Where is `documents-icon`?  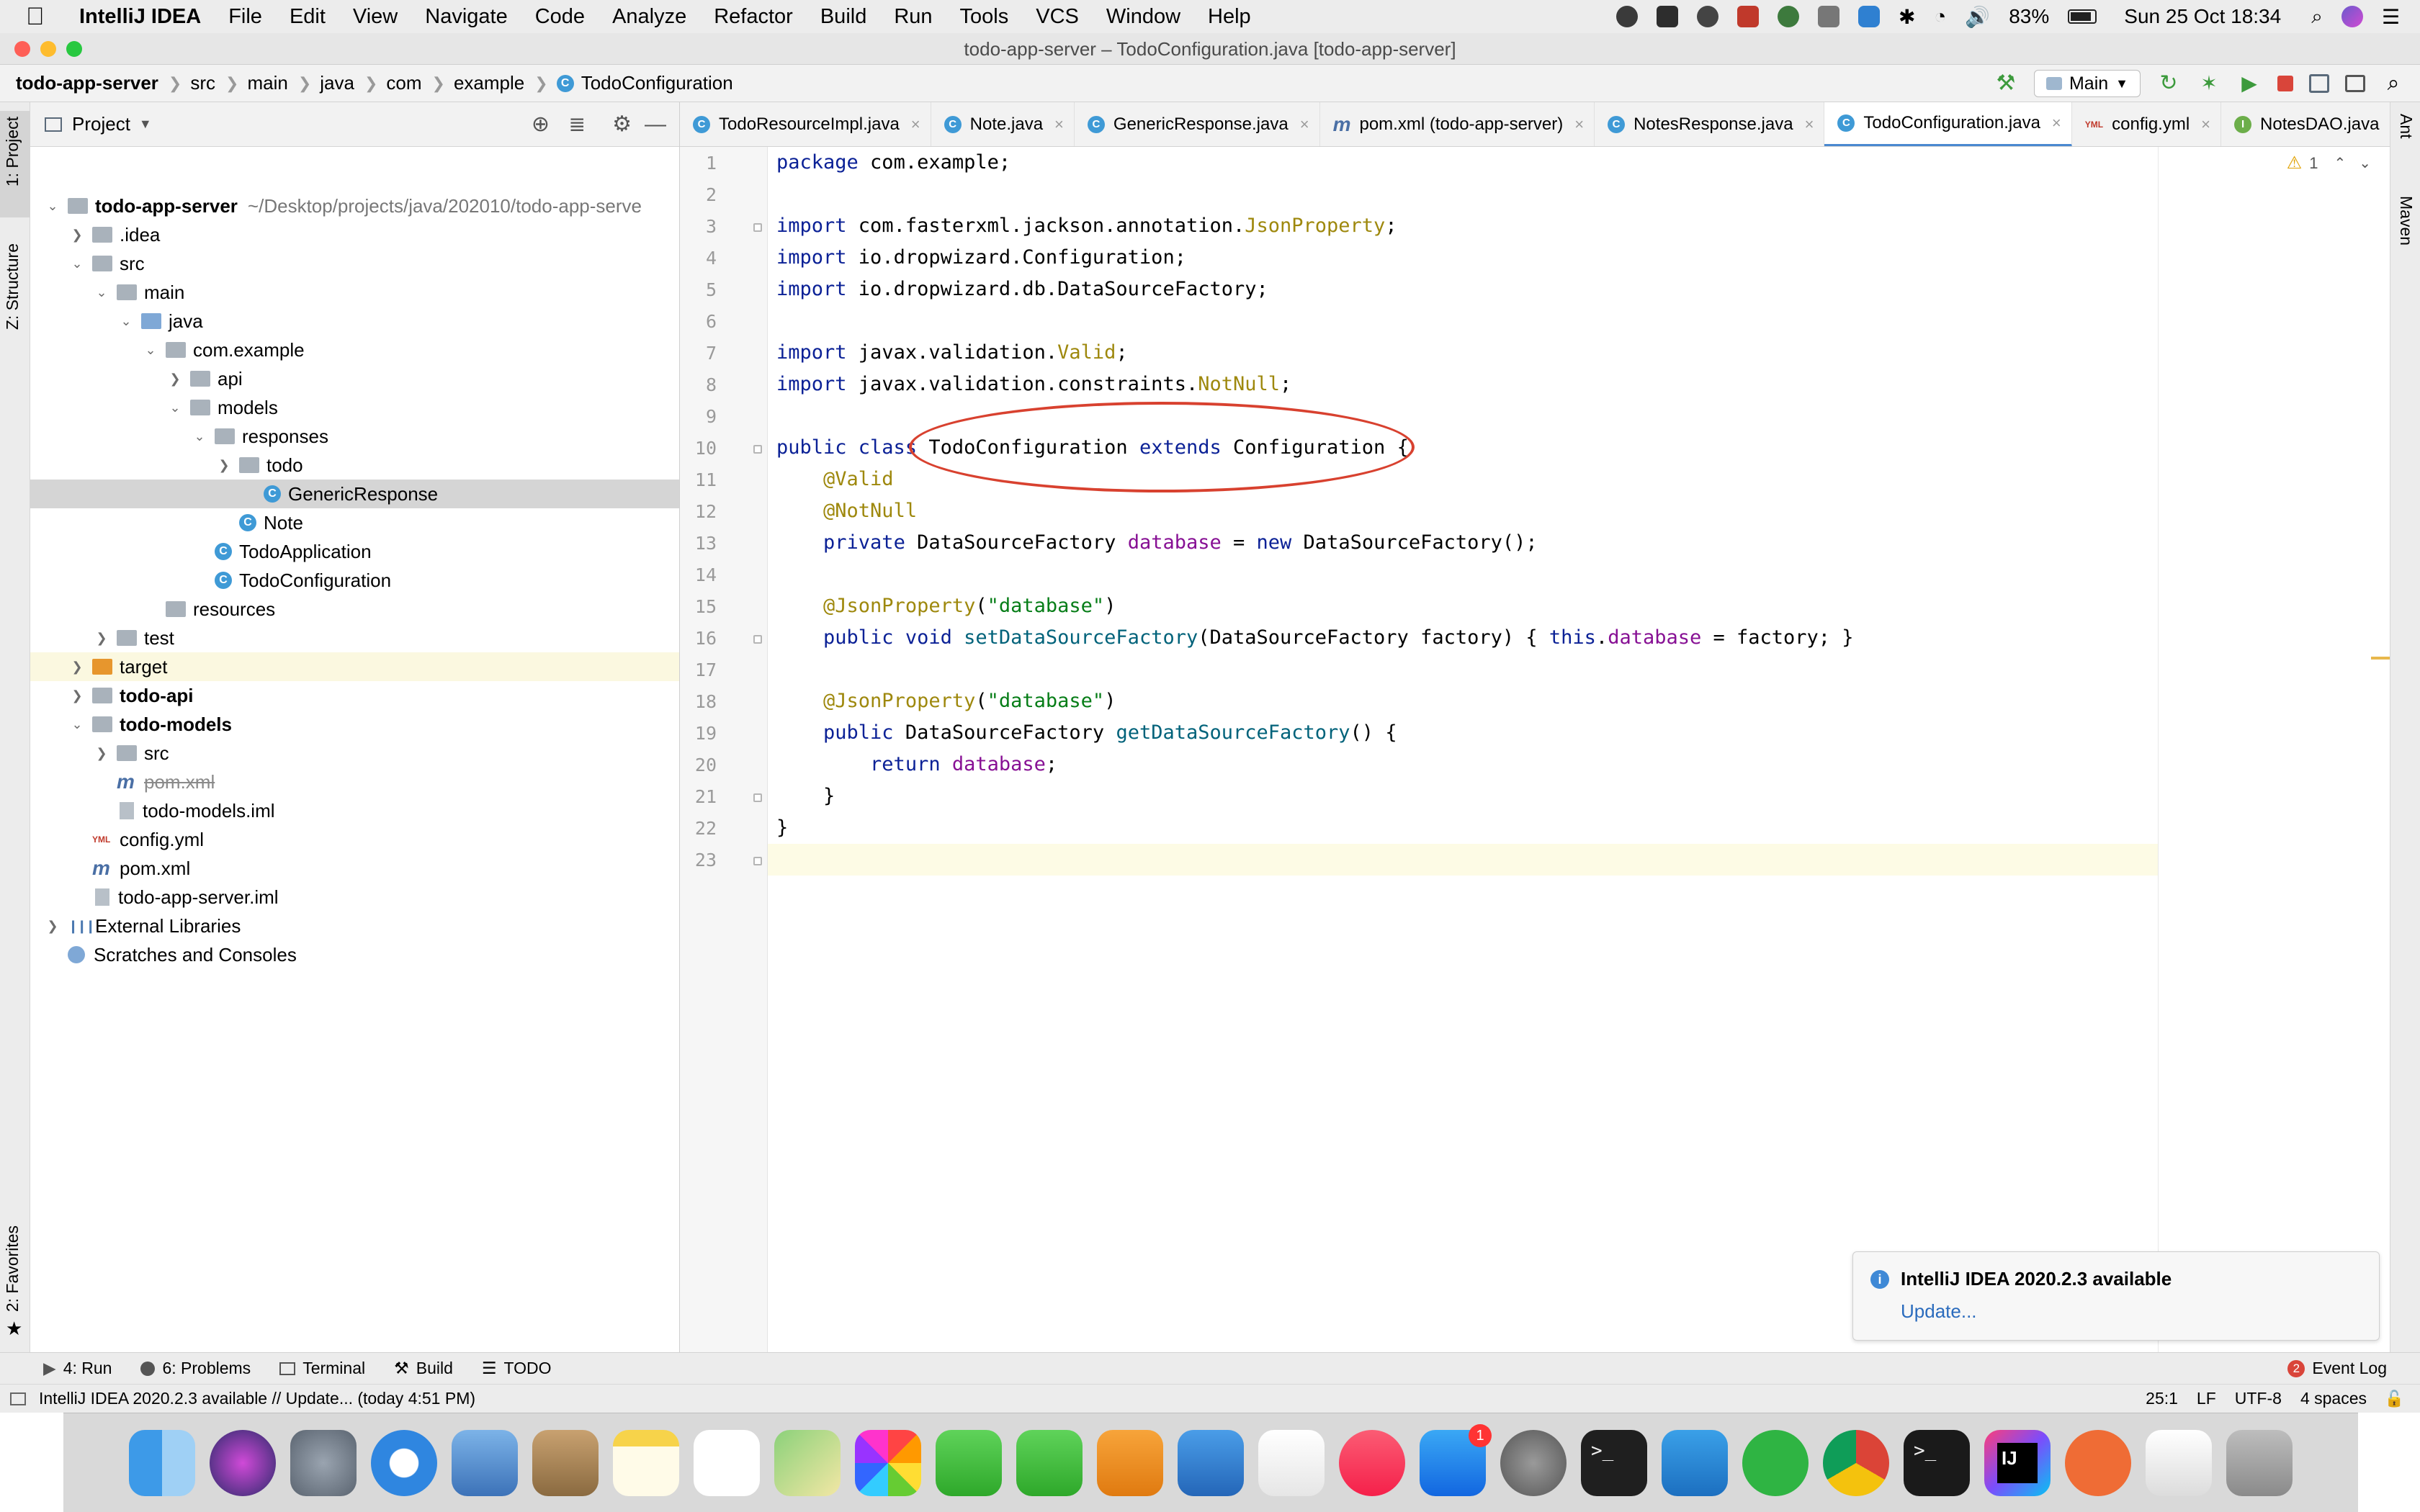
documents-icon is located at coordinates (2179, 1462).